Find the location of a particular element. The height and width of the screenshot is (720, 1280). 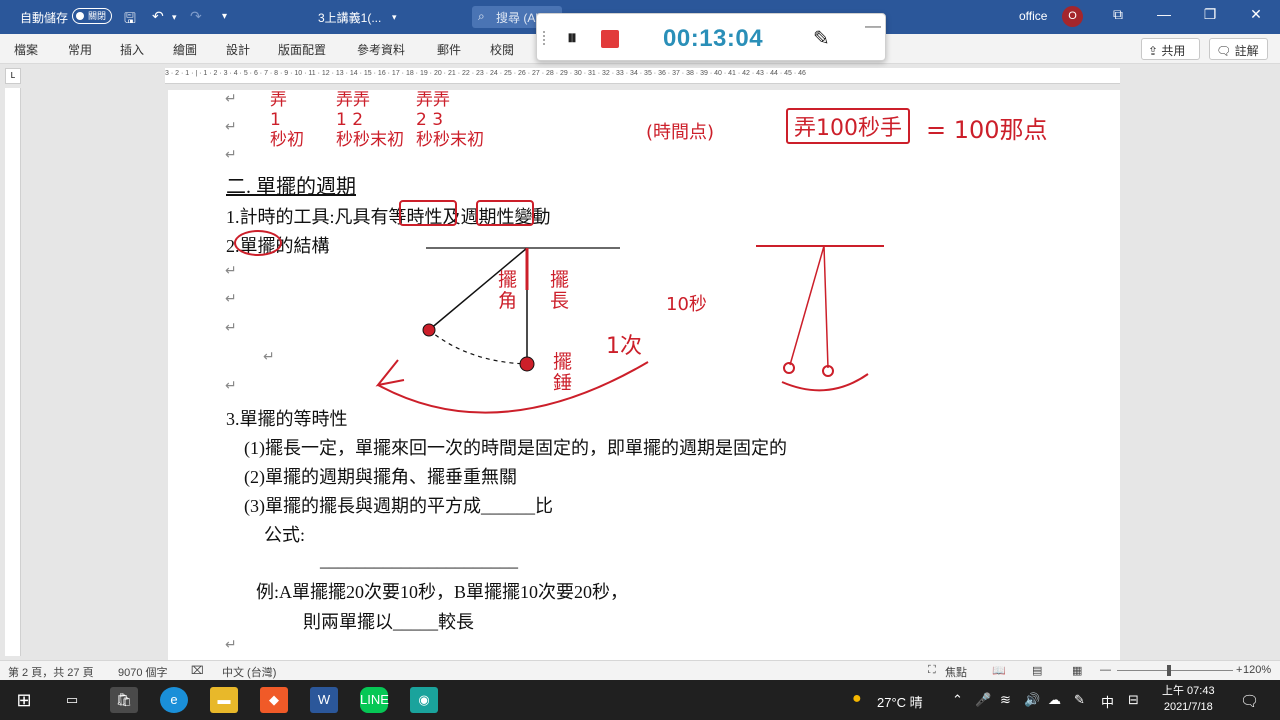

account-name: office is located at coordinates (1033, 16).